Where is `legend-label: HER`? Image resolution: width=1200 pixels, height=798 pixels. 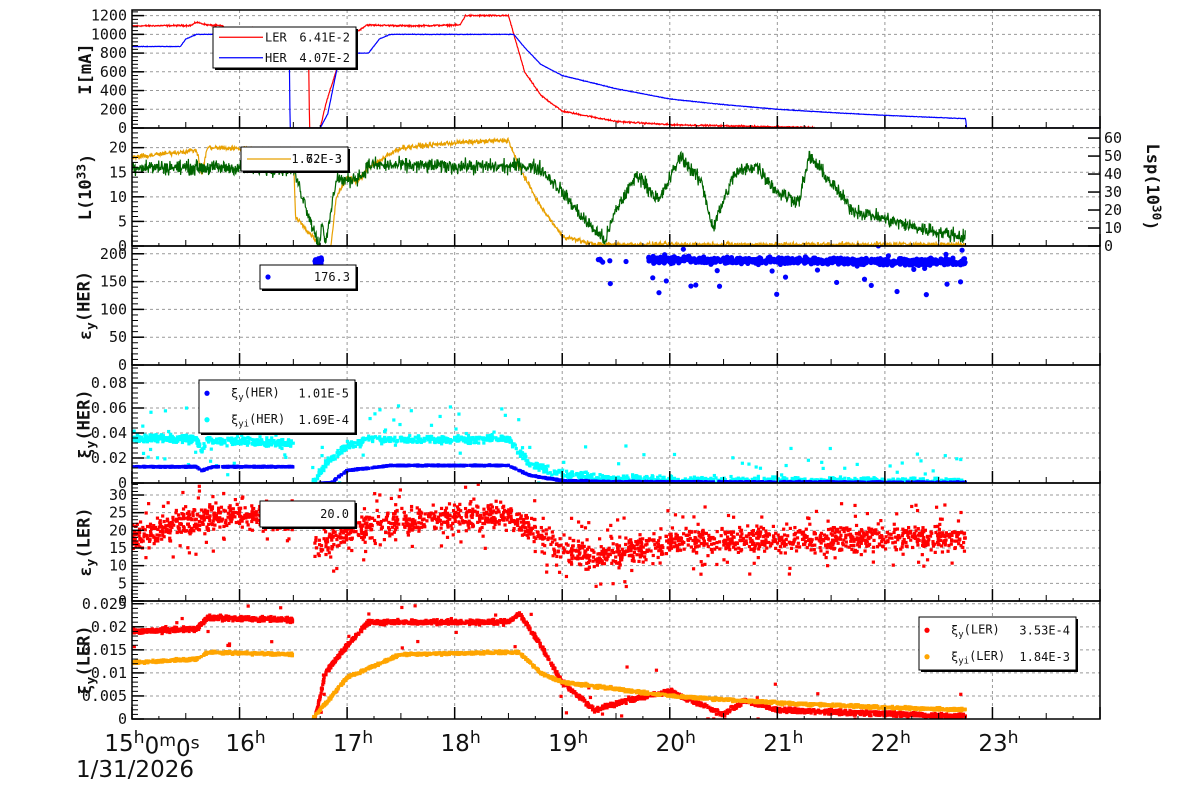
legend-label: HER is located at coordinates (276, 58).